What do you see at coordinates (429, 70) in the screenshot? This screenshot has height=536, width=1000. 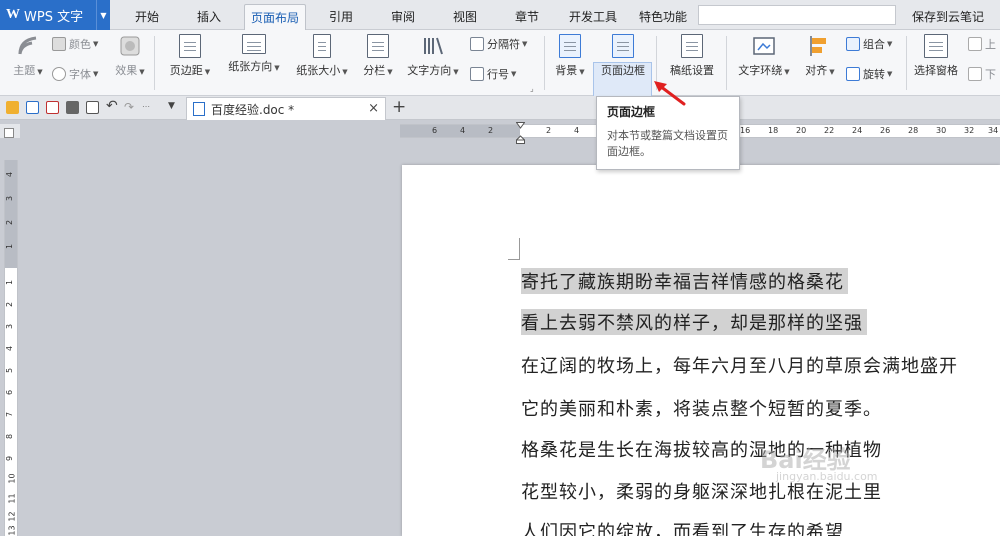 I see `text-direction-label: 文字方向` at bounding box center [429, 70].